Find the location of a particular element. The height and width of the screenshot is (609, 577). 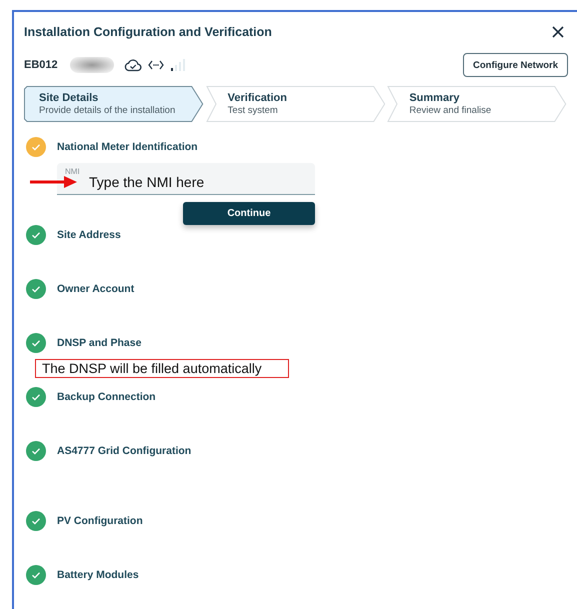

section-title: AS4777 Grid Configuration is located at coordinates (124, 451).